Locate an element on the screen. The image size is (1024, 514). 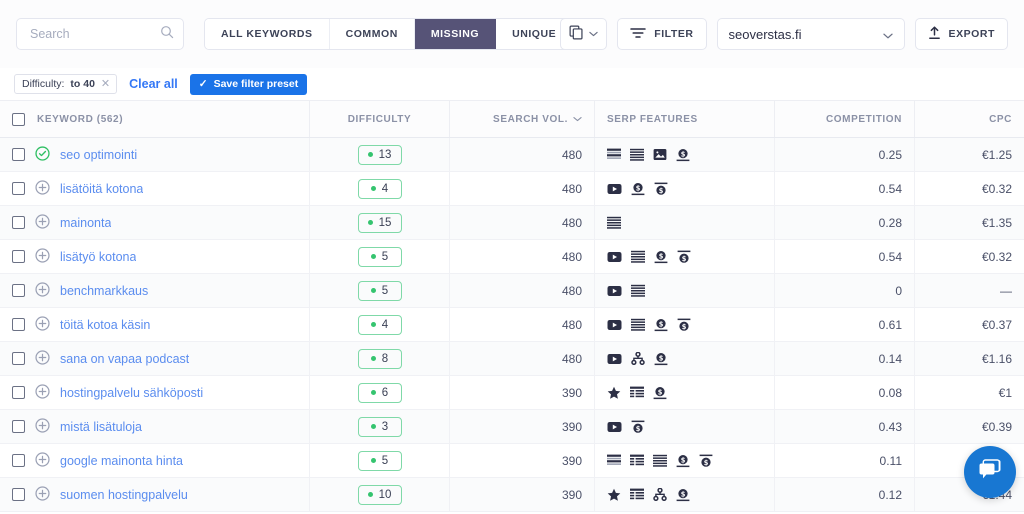
compare-domains-button is located at coordinates (584, 34).